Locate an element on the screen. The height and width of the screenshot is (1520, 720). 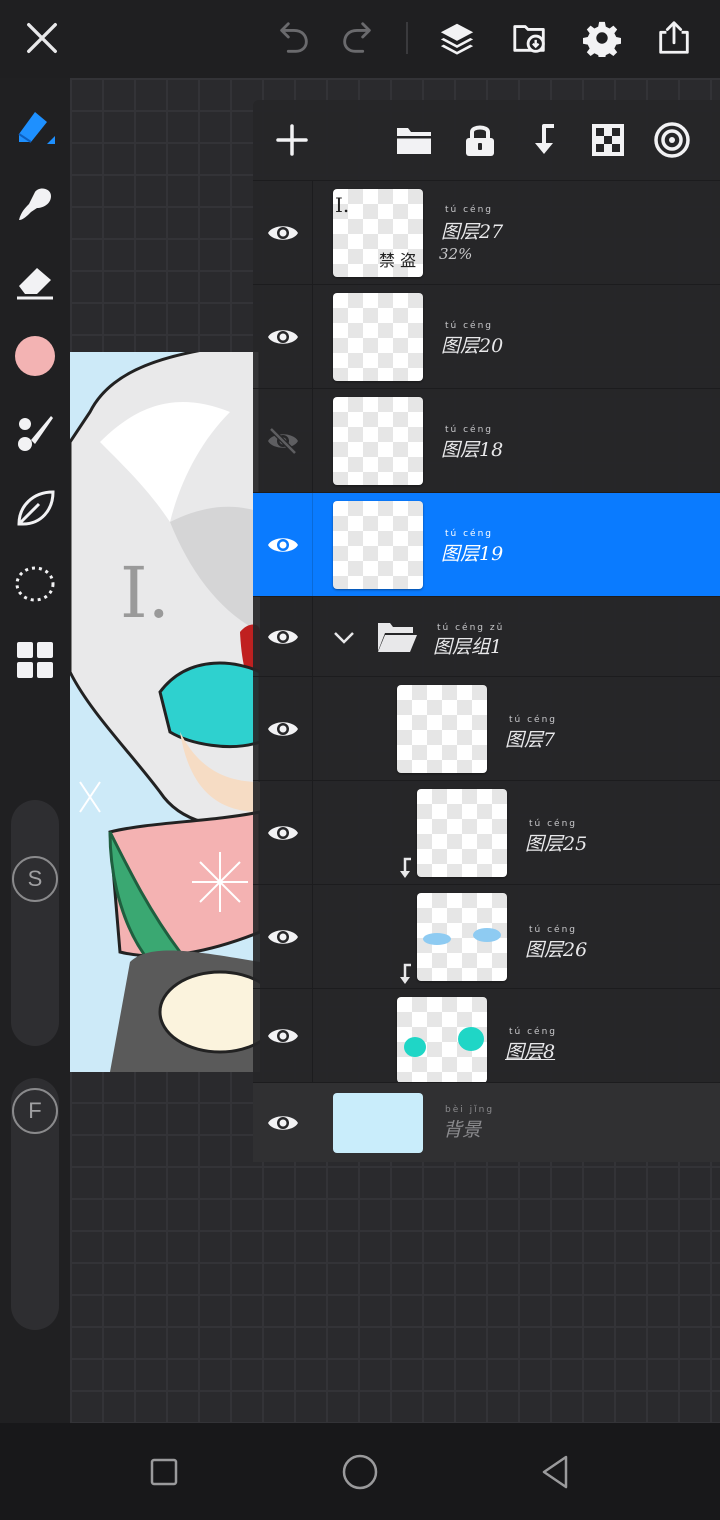
artwork-image: I. is located at coordinates (165, 712).